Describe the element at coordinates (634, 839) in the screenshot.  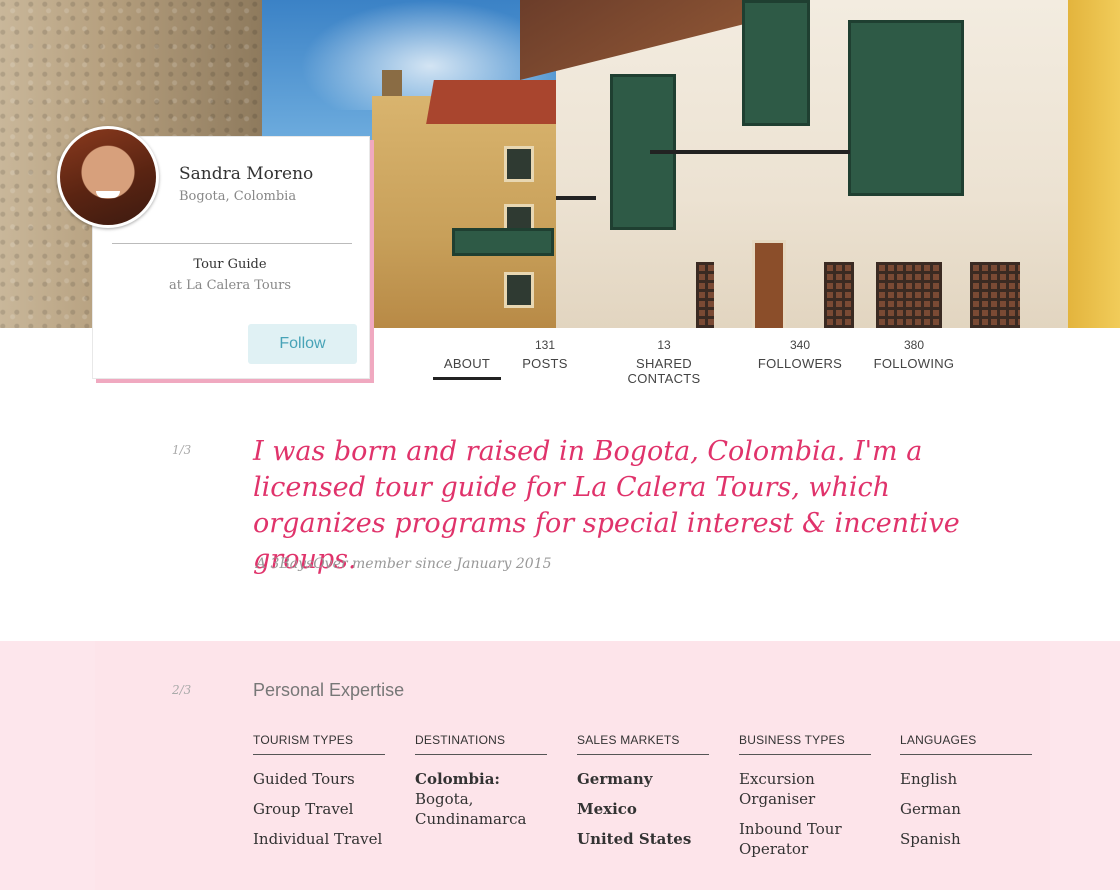
I see `list-item: United States` at that location.